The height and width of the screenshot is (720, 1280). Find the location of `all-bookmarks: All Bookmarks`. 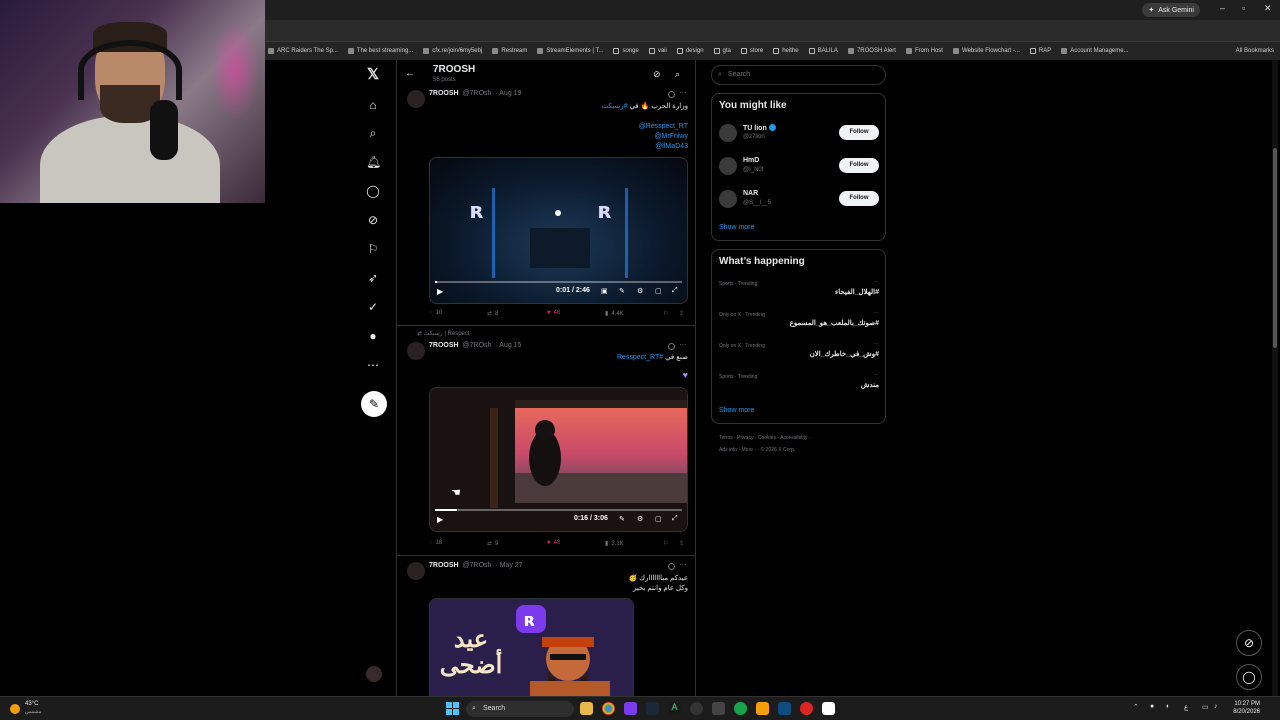

all-bookmarks: All Bookmarks is located at coordinates (1255, 51).